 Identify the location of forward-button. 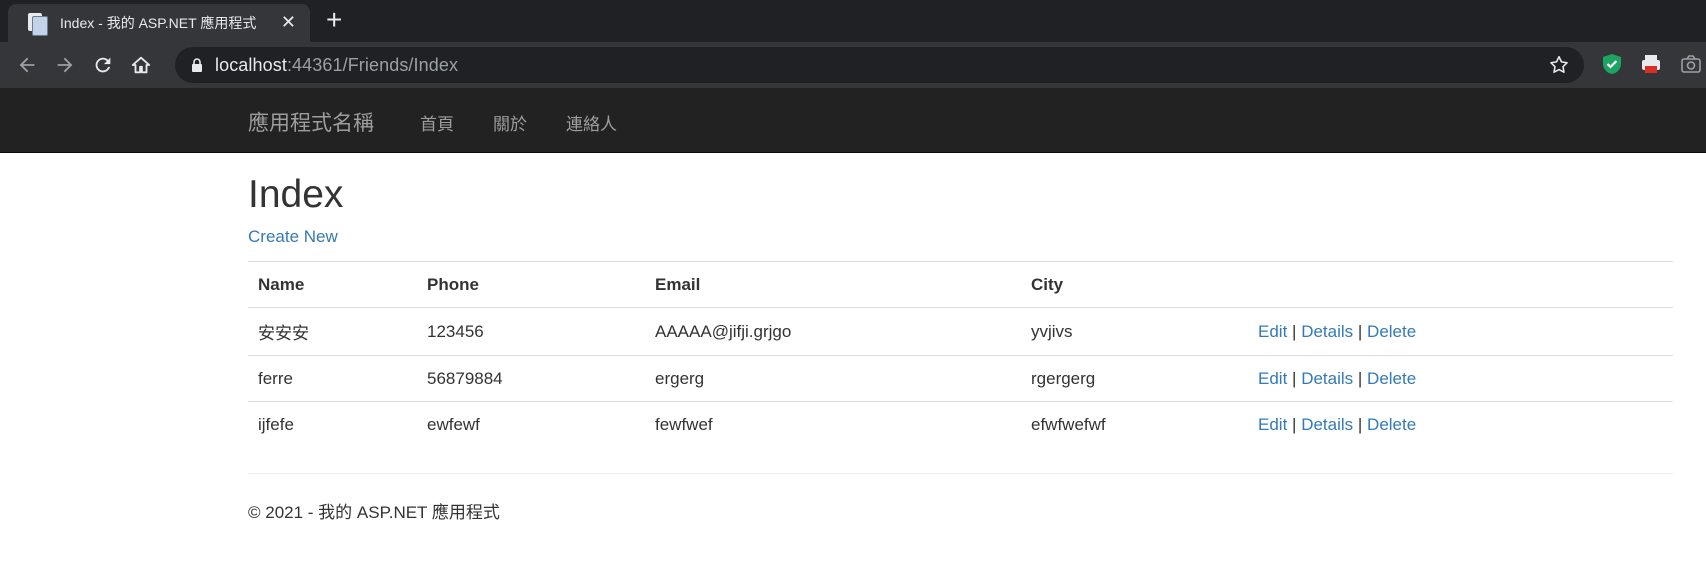
(65, 65).